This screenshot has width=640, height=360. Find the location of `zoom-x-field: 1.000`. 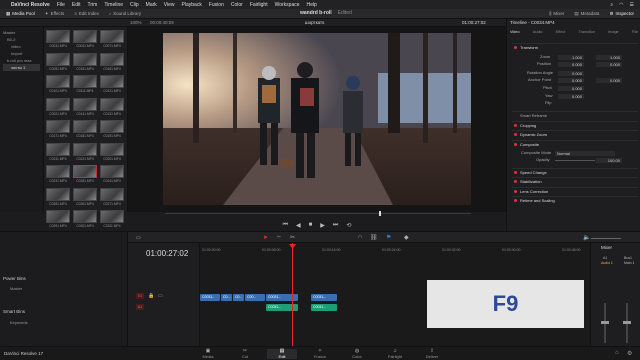

zoom-x-field: 1.000 is located at coordinates (571, 57).